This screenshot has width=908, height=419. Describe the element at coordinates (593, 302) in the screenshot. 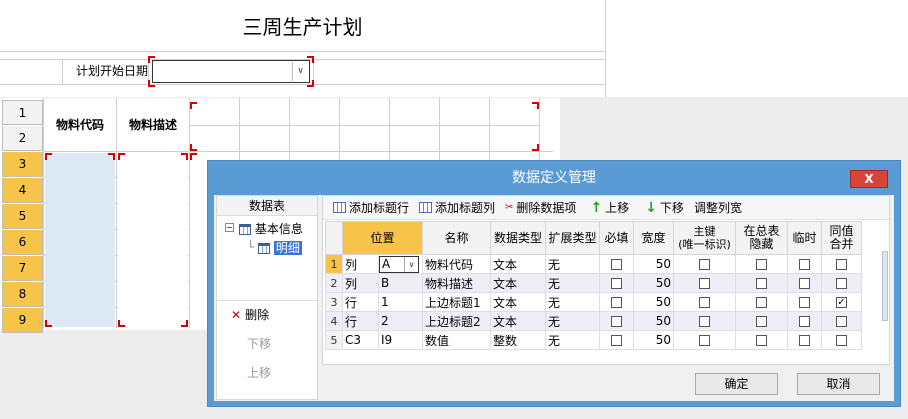

I see `table-row: 3 行 1 上边标题1 文本 无 50 ✓` at that location.